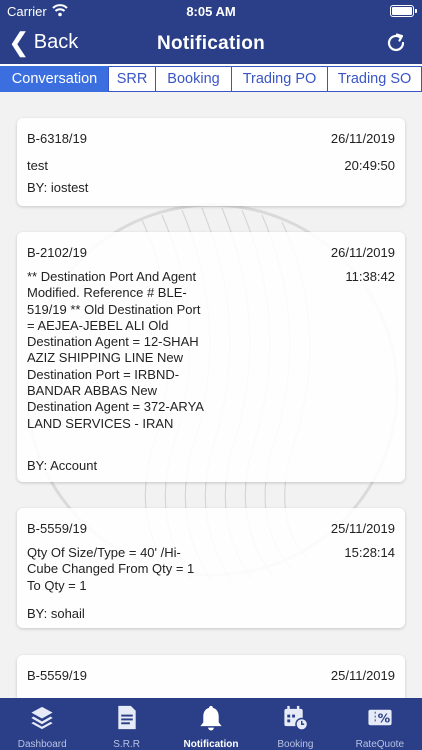 The image size is (422, 750). Describe the element at coordinates (369, 552) in the screenshot. I see `notification-time: 15:28:14` at that location.